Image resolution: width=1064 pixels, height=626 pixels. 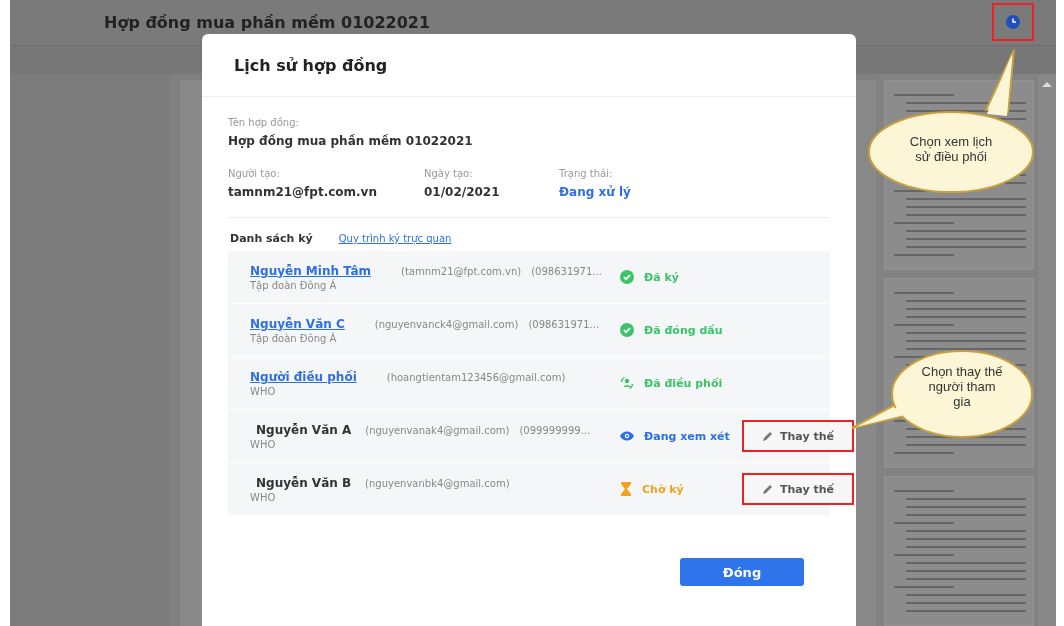 What do you see at coordinates (303, 376) in the screenshot?
I see `signer-name: Người điều phối` at bounding box center [303, 376].